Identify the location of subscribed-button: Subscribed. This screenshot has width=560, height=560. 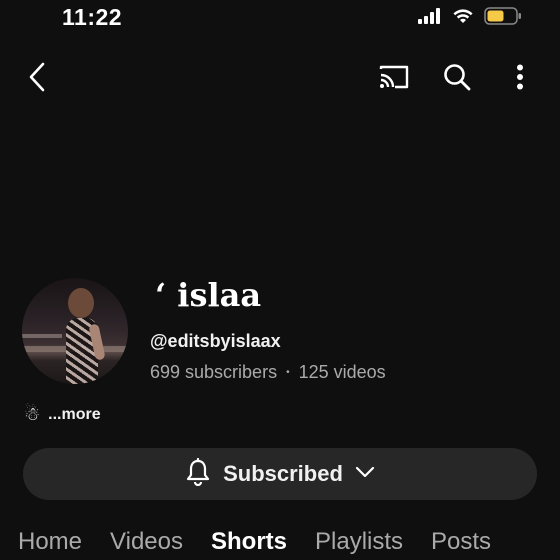
(280, 474).